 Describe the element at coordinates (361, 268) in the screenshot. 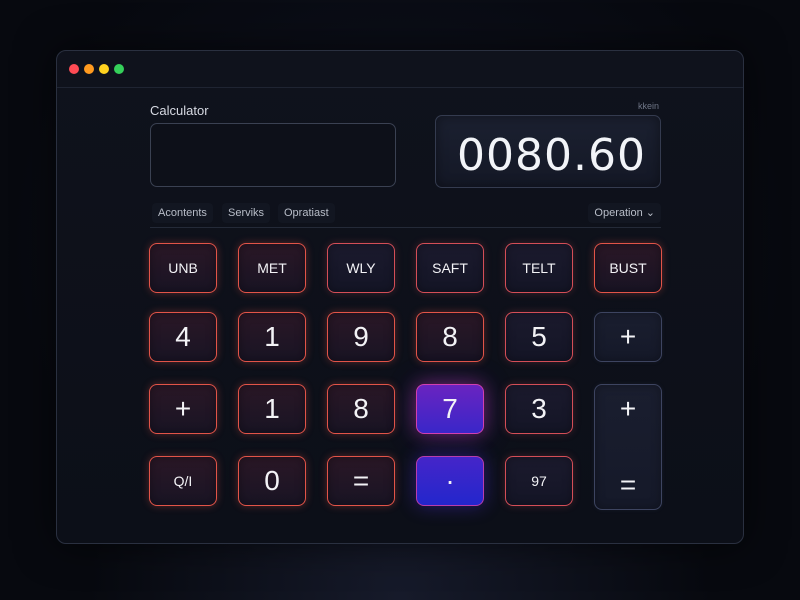

I see `function-key-wly: WLY` at that location.